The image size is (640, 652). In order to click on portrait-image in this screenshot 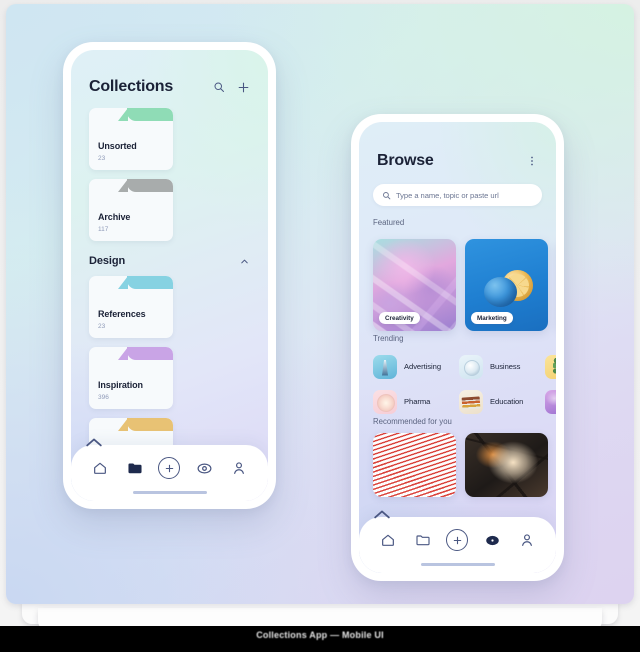, I will do `click(506, 465)`.